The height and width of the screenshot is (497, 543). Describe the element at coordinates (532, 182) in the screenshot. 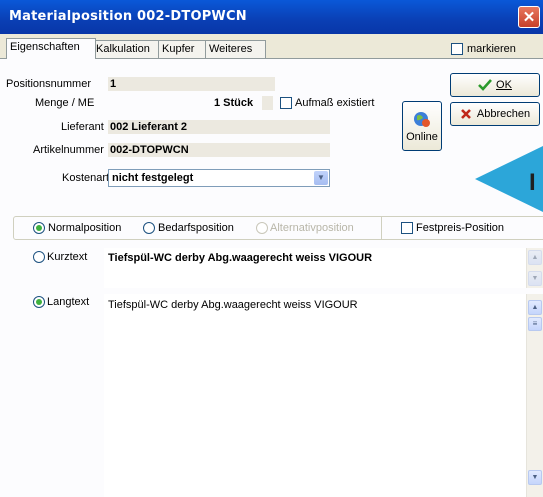

I see `callout-letter: I` at that location.